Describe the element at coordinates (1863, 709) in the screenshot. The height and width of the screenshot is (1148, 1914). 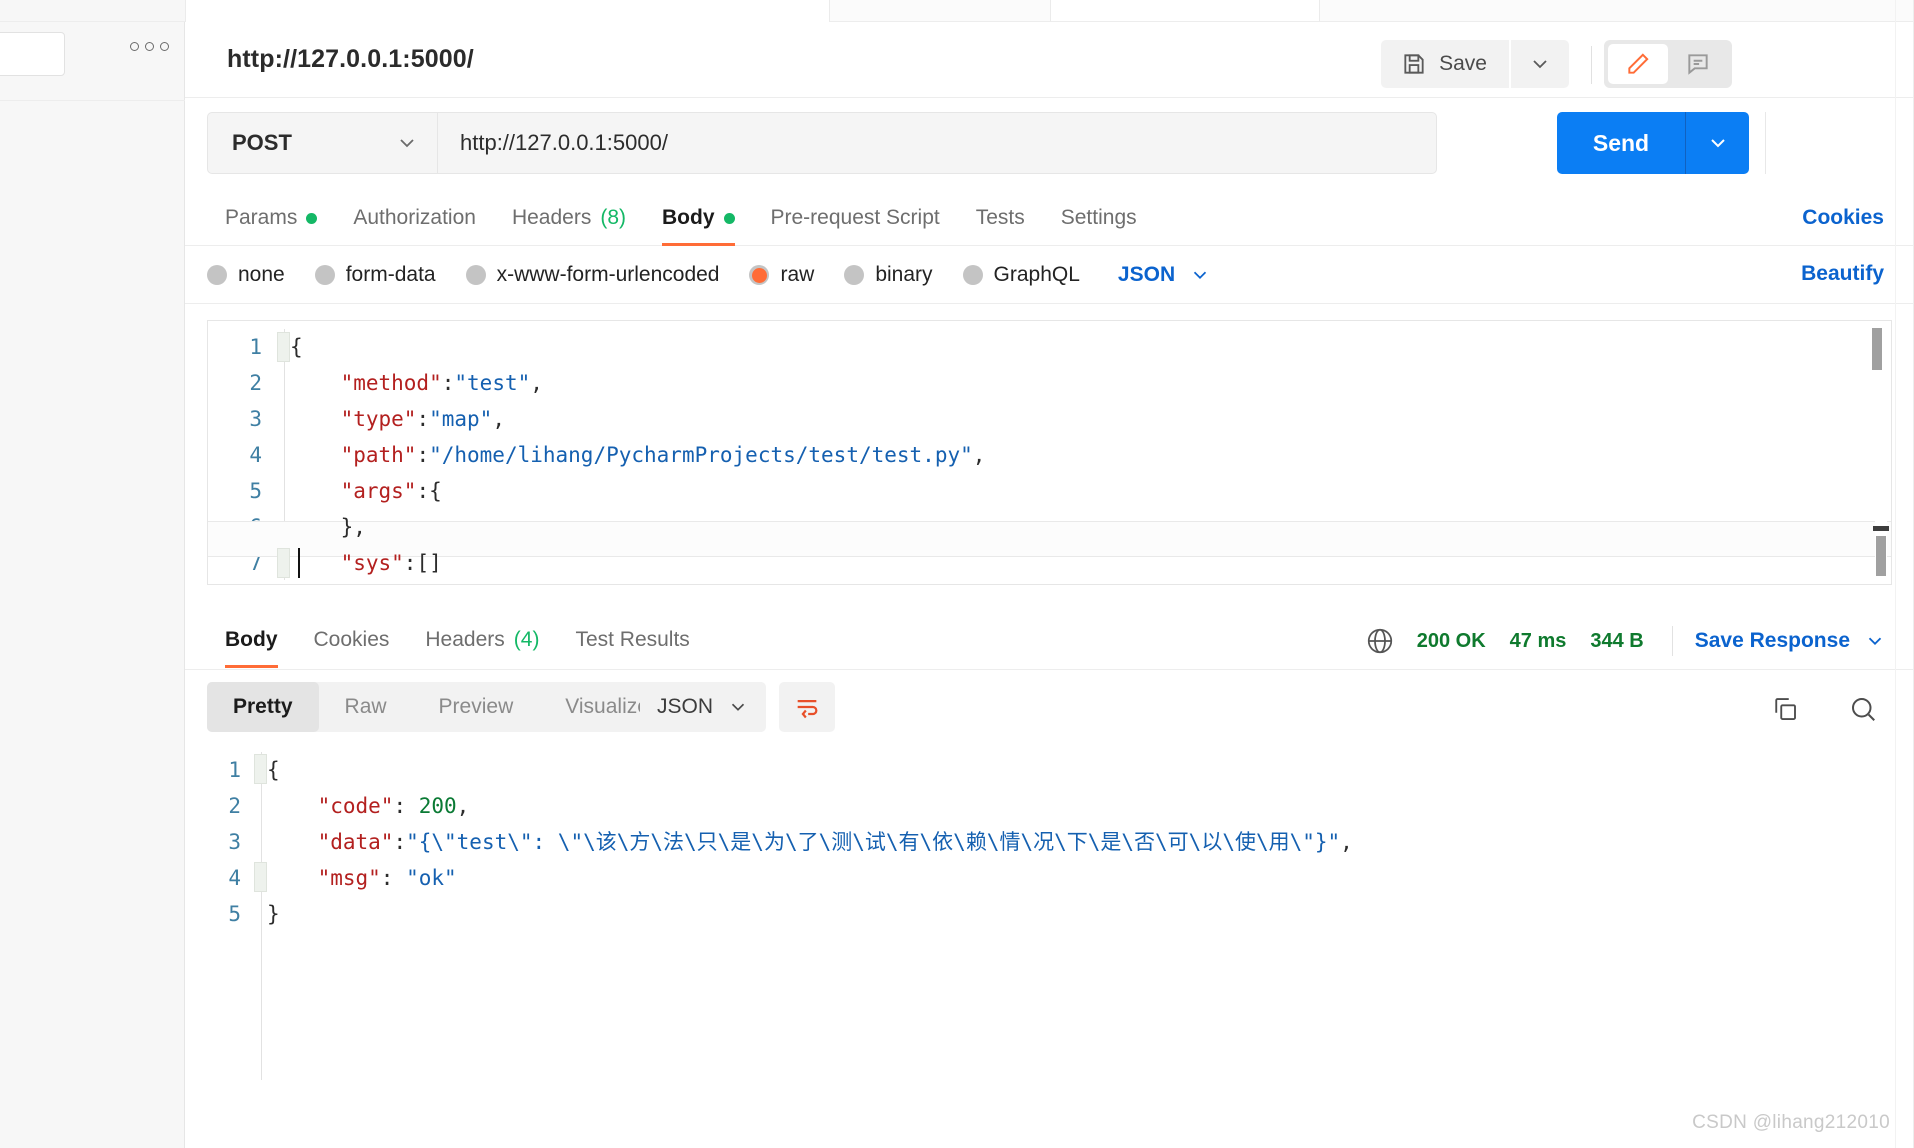
I see `search-icon` at that location.